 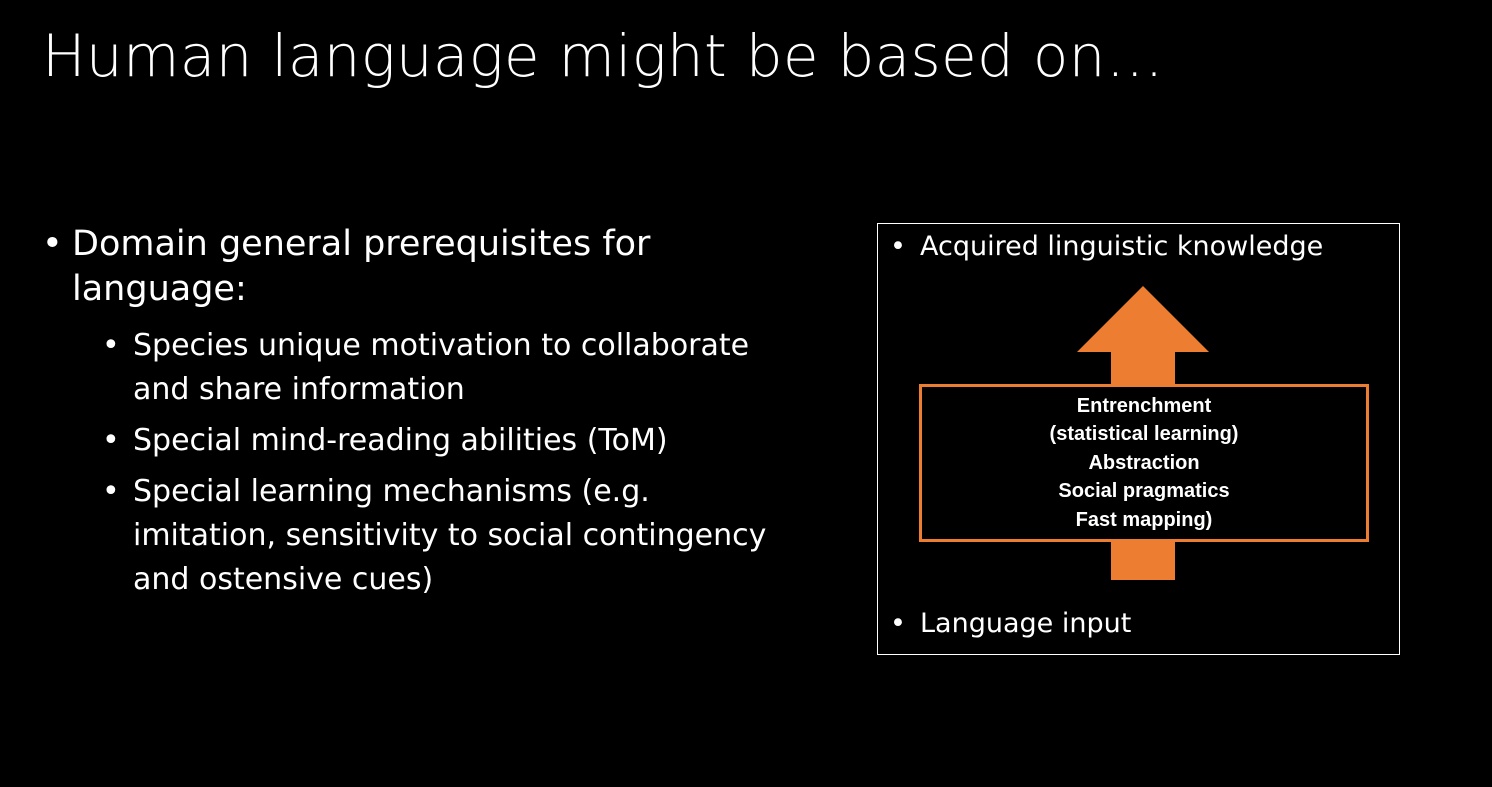 I want to click on mechanism-statistical-learning: (statistical learning), so click(x=1144, y=434).